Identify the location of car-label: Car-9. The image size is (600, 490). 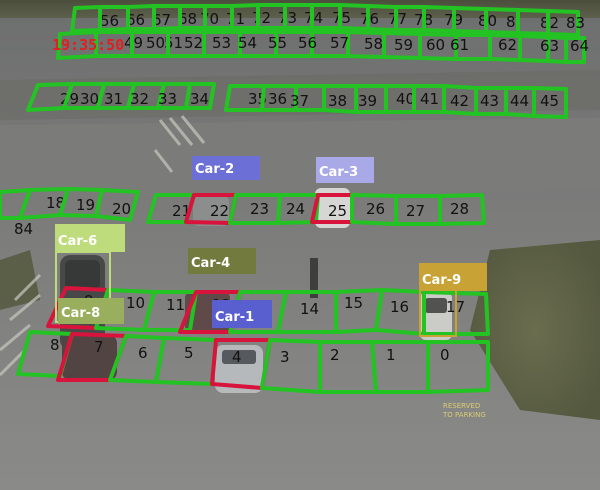
(441, 280).